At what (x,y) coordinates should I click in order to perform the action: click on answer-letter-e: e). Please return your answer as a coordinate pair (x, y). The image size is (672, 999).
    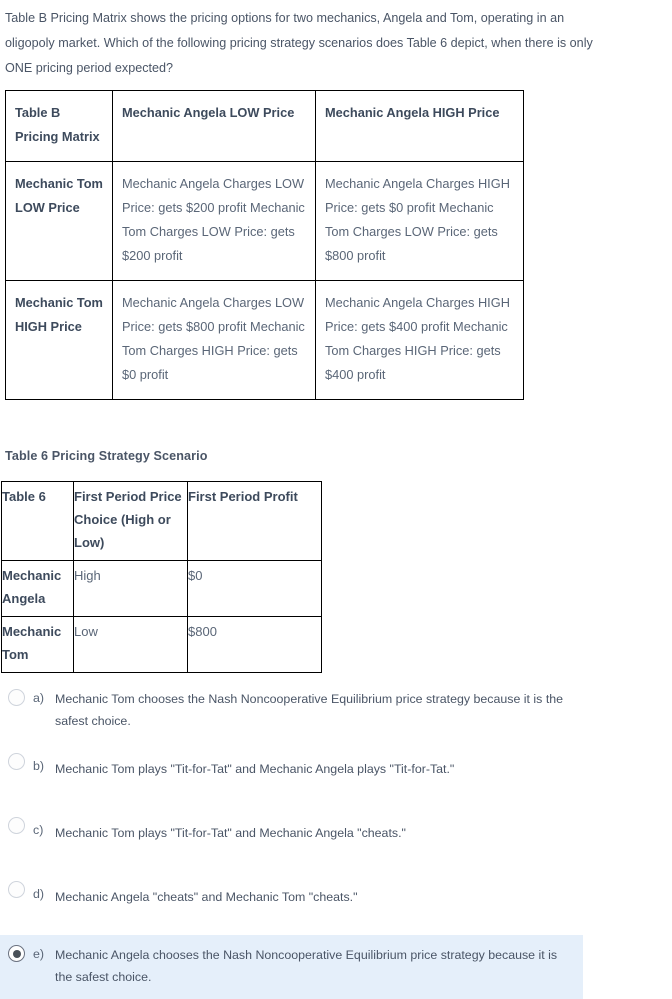
    Looking at the image, I should click on (39, 954).